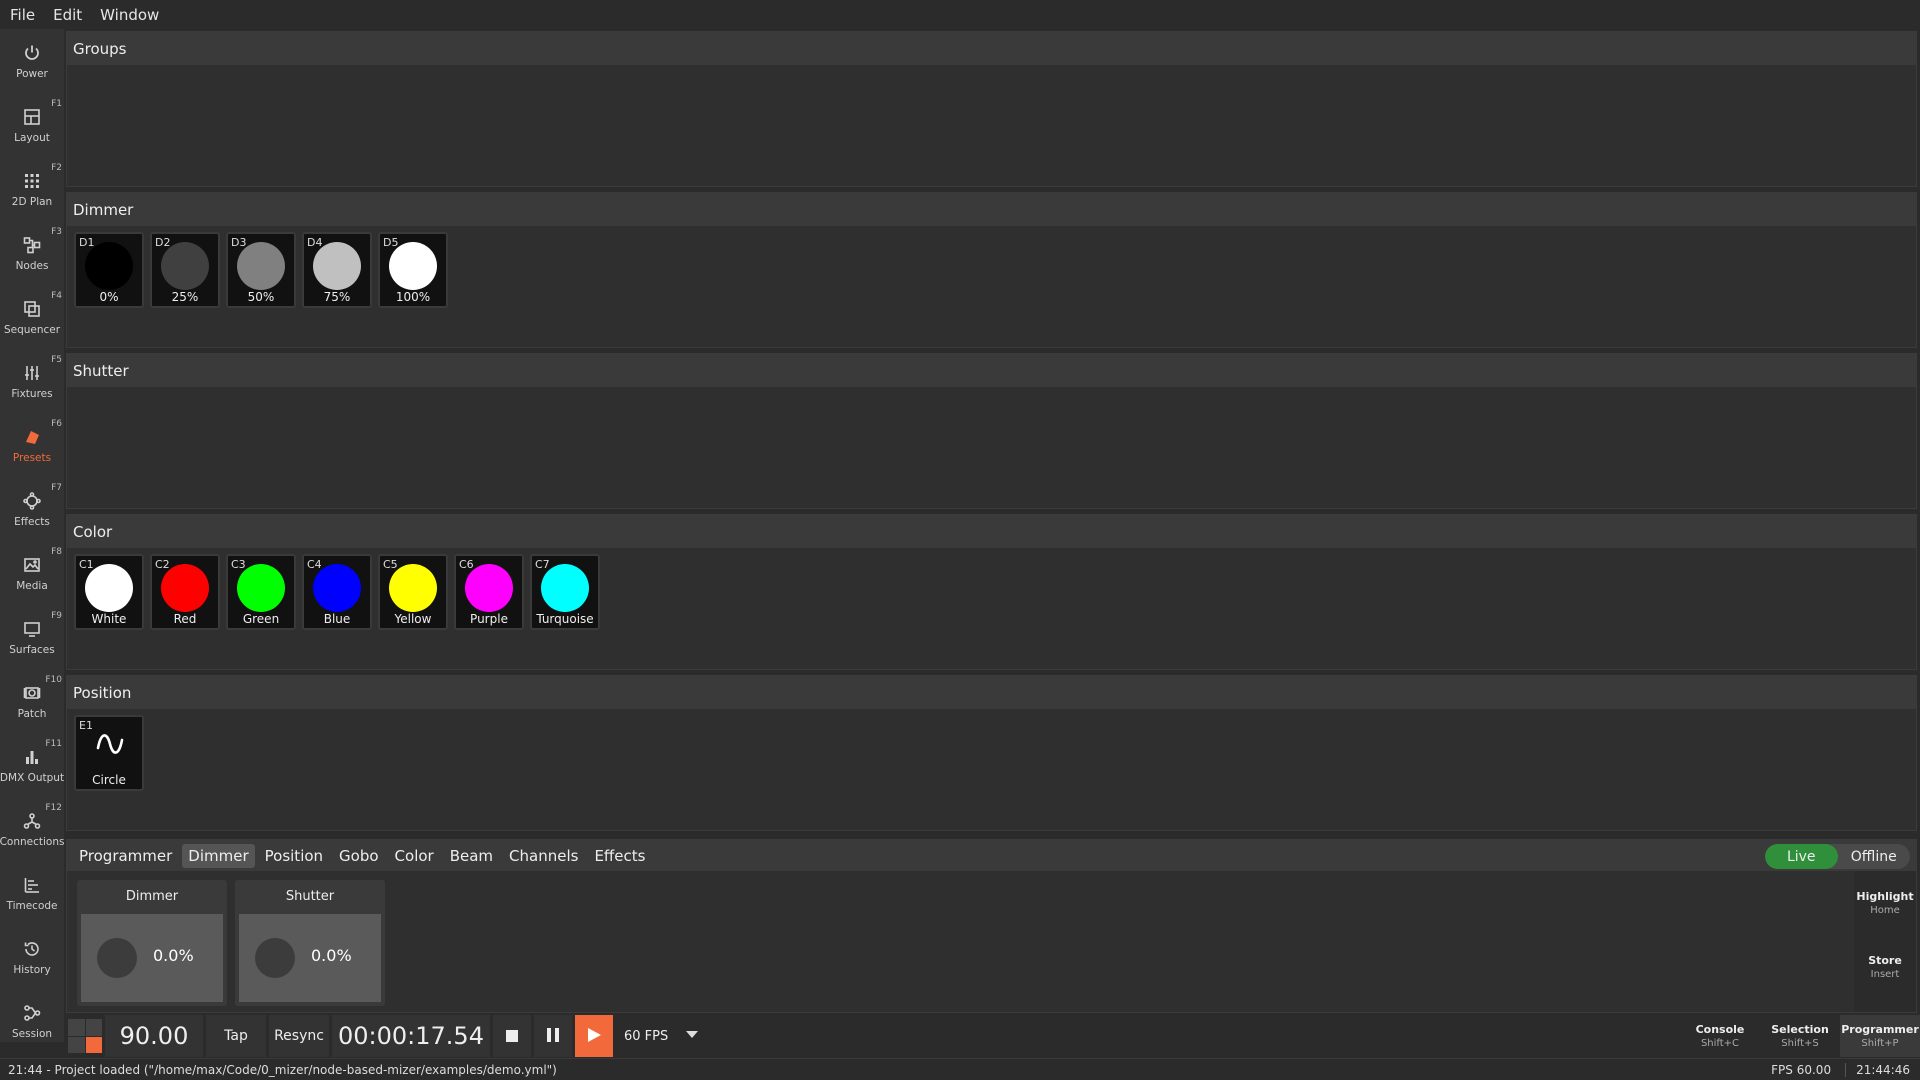  Describe the element at coordinates (32, 202) in the screenshot. I see `sidebar-item-label: 2D Plan` at that location.